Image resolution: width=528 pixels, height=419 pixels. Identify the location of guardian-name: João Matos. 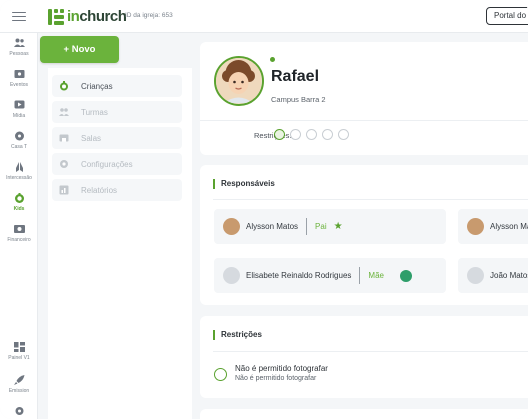
(509, 275).